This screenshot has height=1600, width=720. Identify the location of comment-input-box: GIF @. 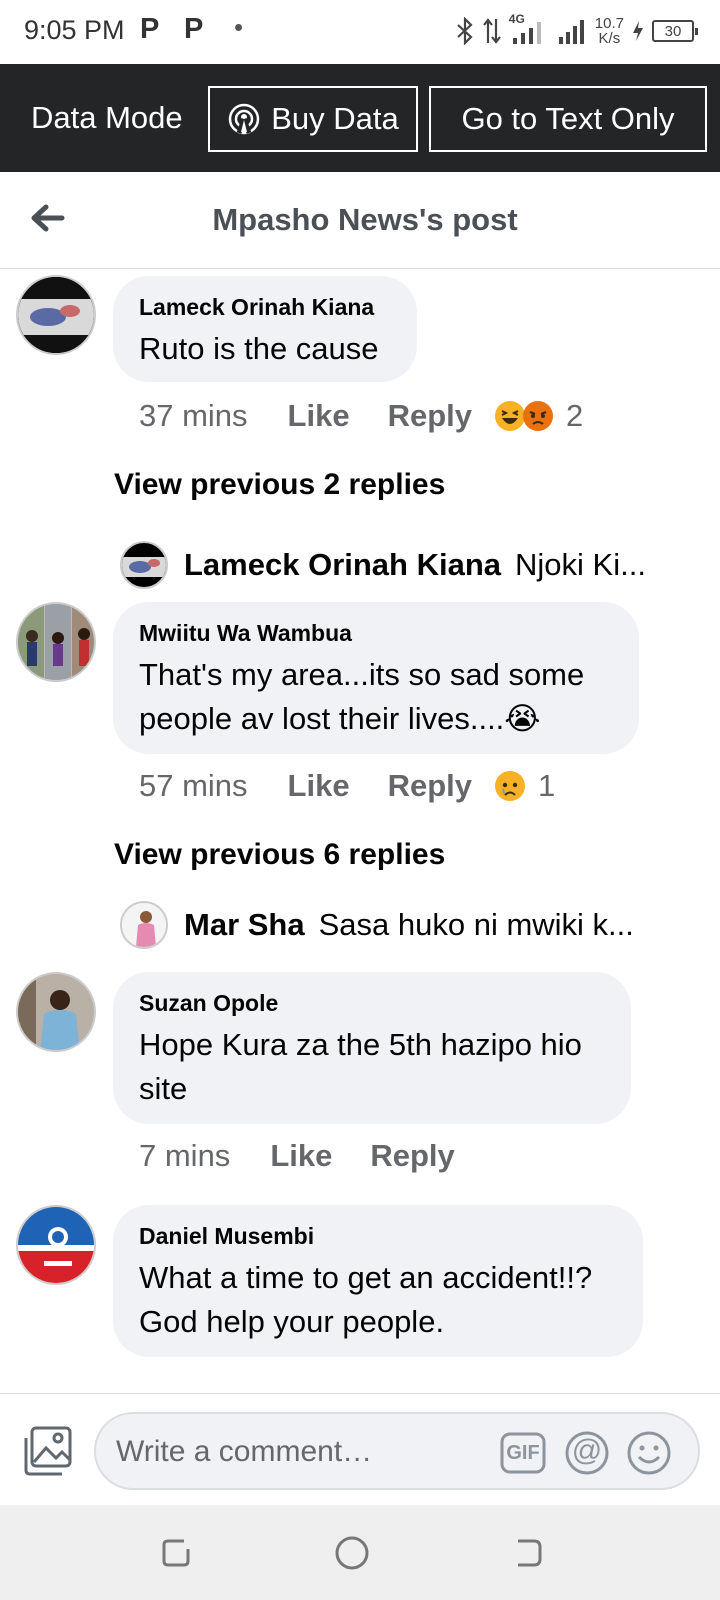
(397, 1451).